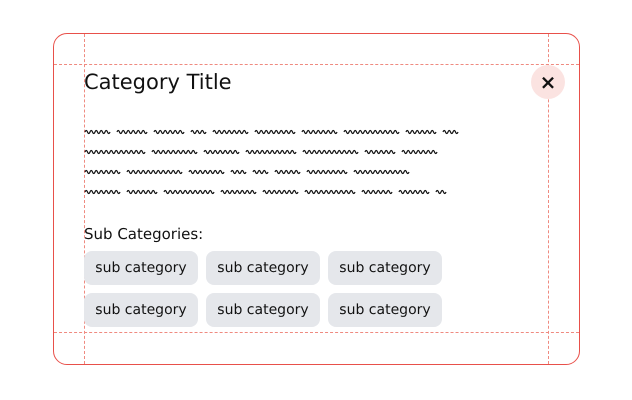 The image size is (632, 400). I want to click on subcategories-label: Sub Categories:, so click(144, 234).